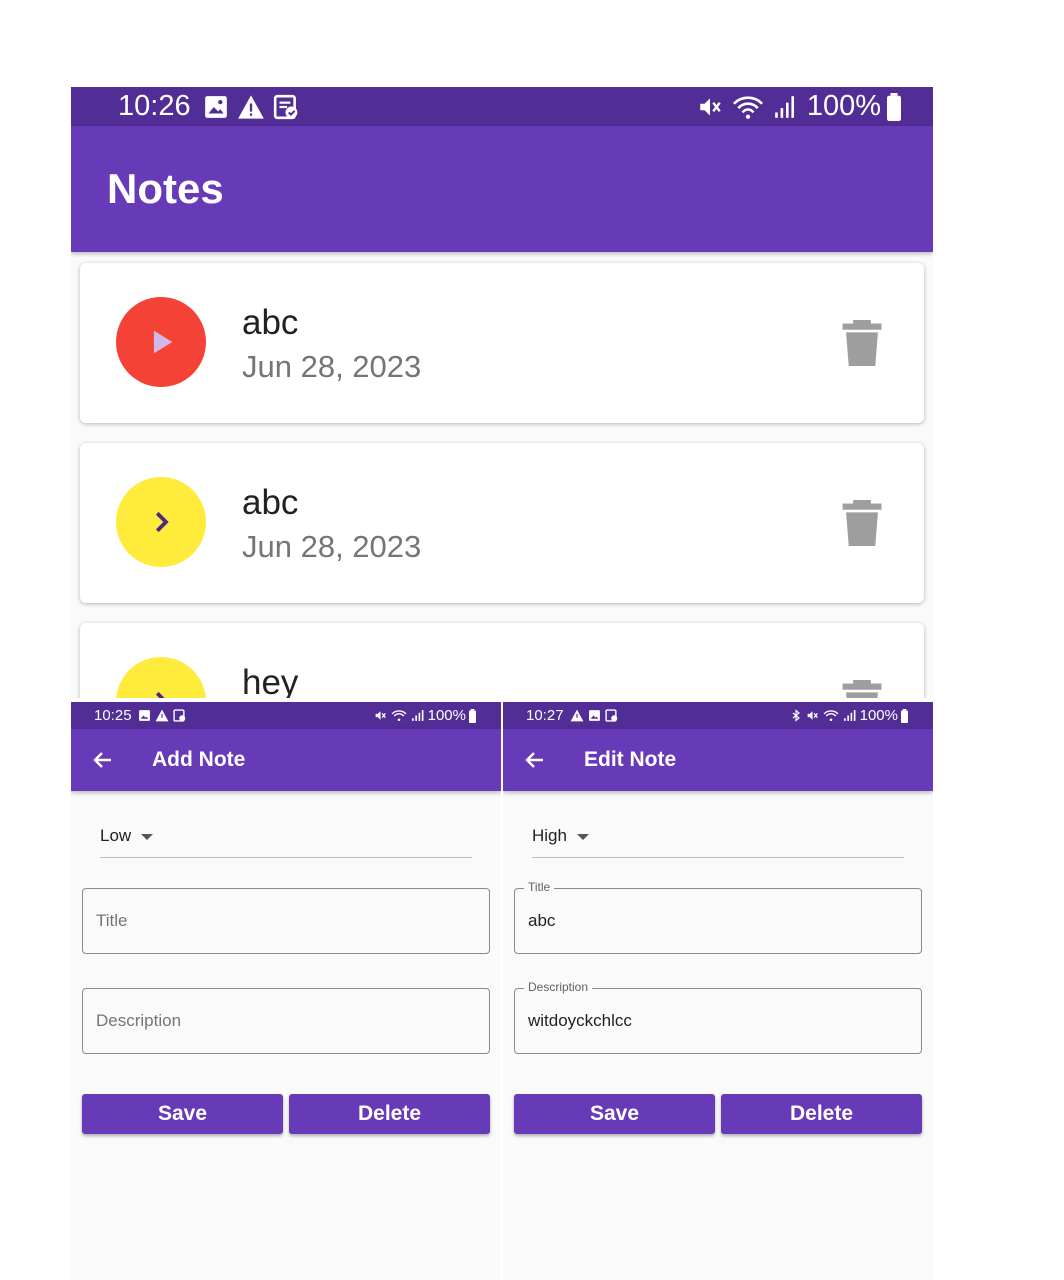 Image resolution: width=1064 pixels, height=1280 pixels. I want to click on status-bar: 10:25 100%, so click(286, 715).